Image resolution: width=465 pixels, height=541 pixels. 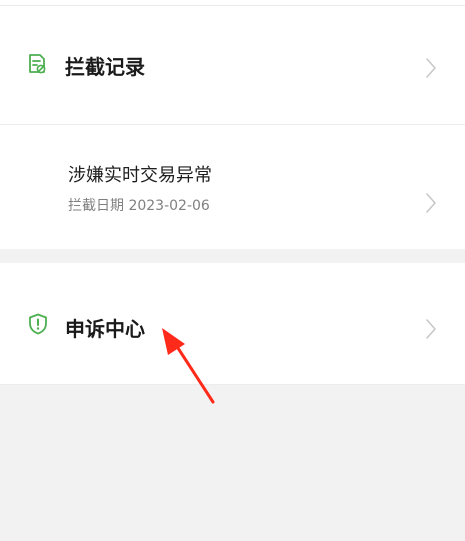 I want to click on record-item-date: 拦截日期 2023-02-06, so click(x=139, y=206).